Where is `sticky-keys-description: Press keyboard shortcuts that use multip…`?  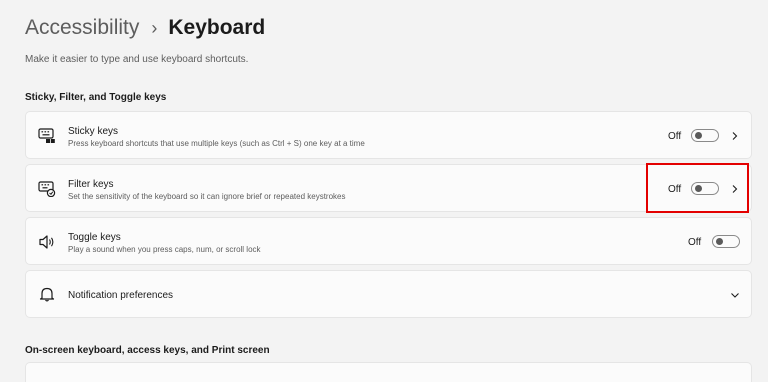 sticky-keys-description: Press keyboard shortcuts that use multip… is located at coordinates (216, 143).